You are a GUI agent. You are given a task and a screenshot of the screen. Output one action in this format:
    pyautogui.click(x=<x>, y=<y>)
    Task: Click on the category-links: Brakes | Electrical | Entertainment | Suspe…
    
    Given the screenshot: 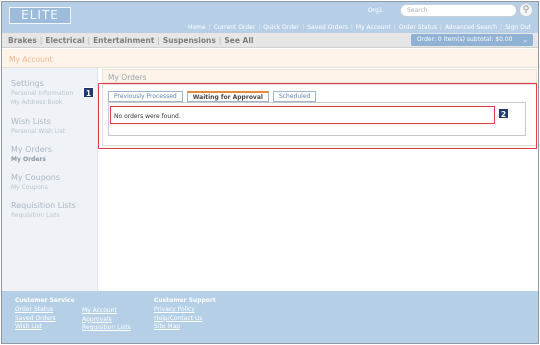 What is the action you would take?
    pyautogui.click(x=130, y=40)
    